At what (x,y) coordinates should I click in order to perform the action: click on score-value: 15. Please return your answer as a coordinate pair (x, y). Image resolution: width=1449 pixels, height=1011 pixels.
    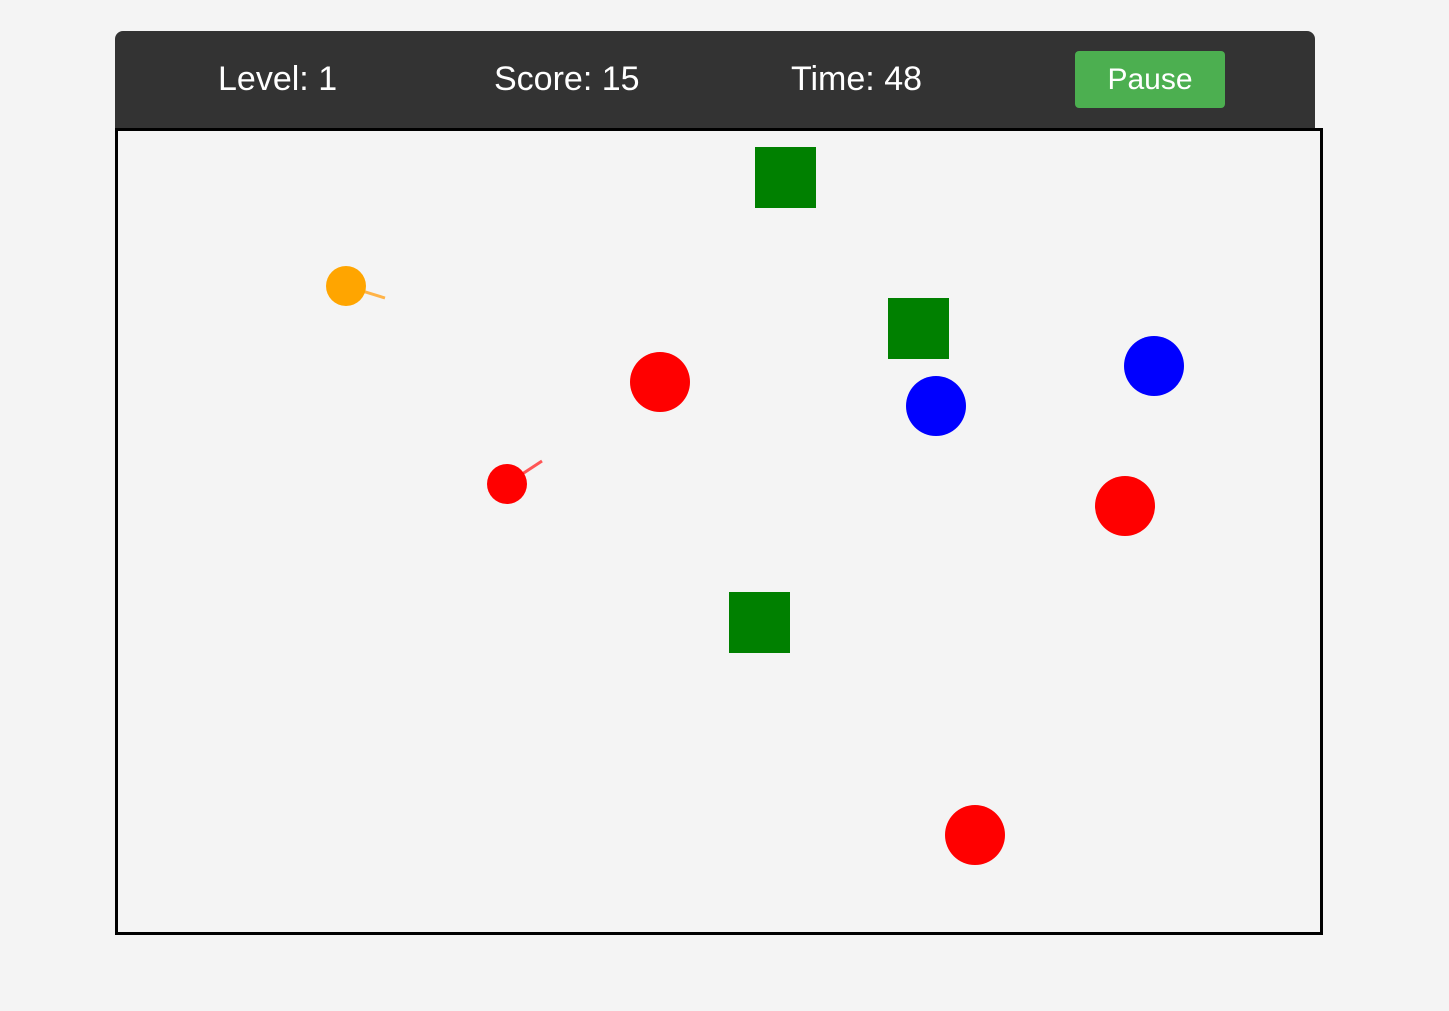
    Looking at the image, I should click on (620, 79).